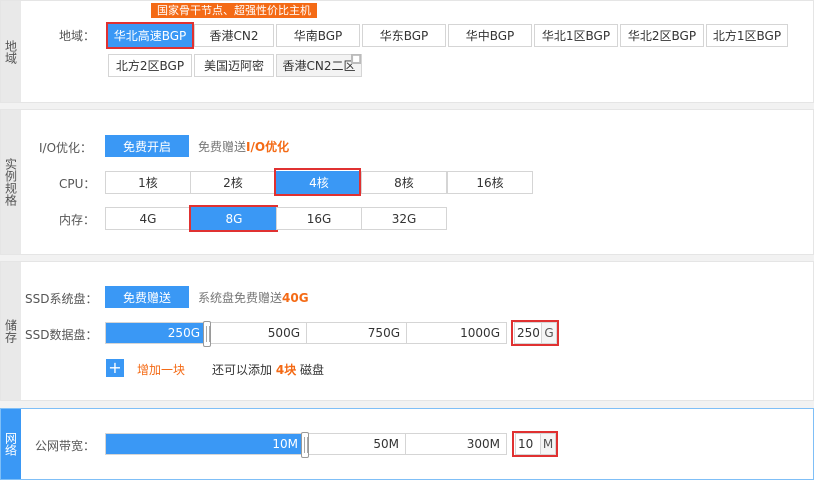 The width and height of the screenshot is (814, 480). What do you see at coordinates (11, 331) in the screenshot?
I see `storage-side-label: 储存` at bounding box center [11, 331].